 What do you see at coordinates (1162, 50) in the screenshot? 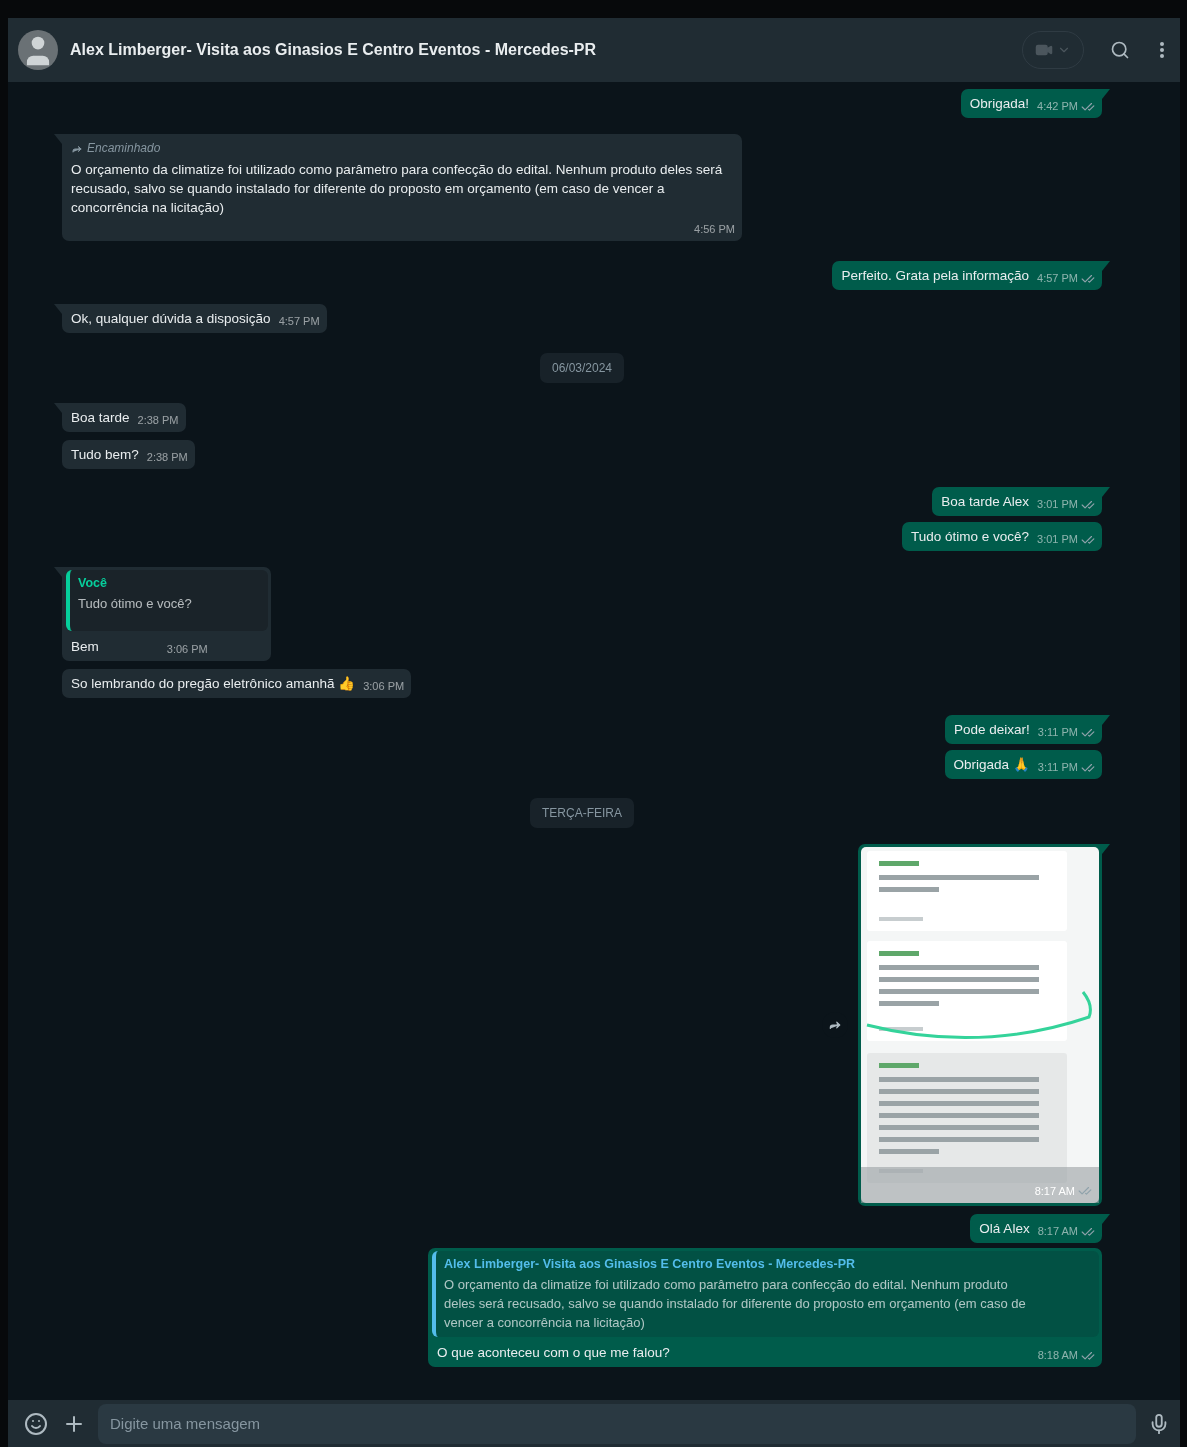
I see `menu-icon` at bounding box center [1162, 50].